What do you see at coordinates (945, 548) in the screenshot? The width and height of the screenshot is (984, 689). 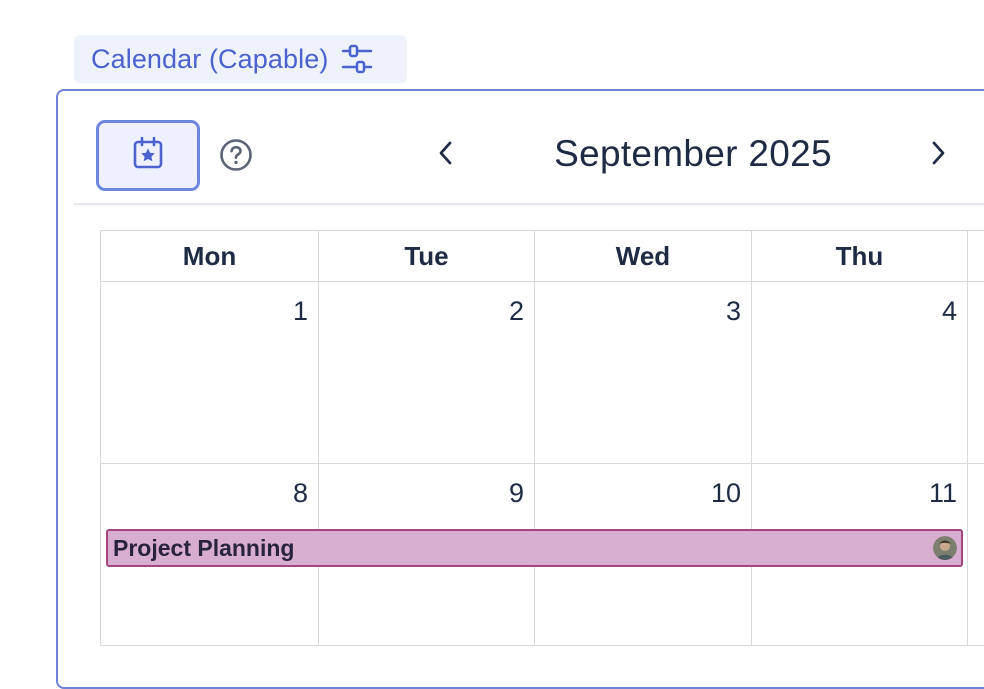 I see `avatar` at bounding box center [945, 548].